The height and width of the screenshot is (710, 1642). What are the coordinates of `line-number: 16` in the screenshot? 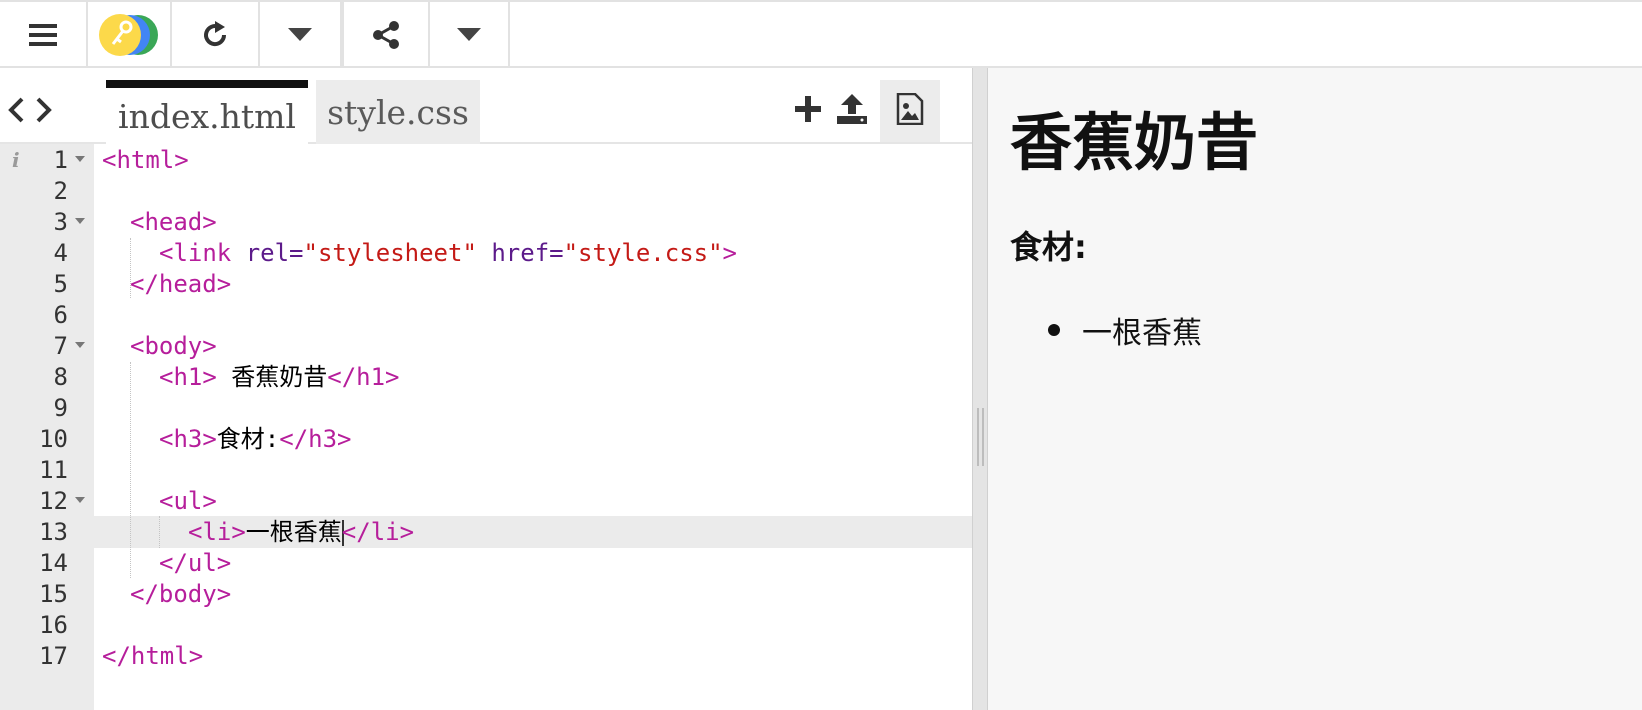 It's located at (53, 625).